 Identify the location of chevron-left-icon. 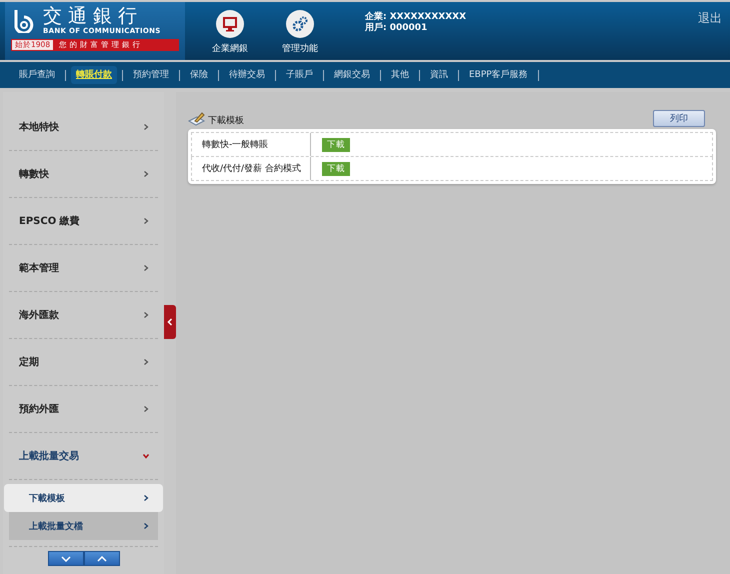
(170, 322).